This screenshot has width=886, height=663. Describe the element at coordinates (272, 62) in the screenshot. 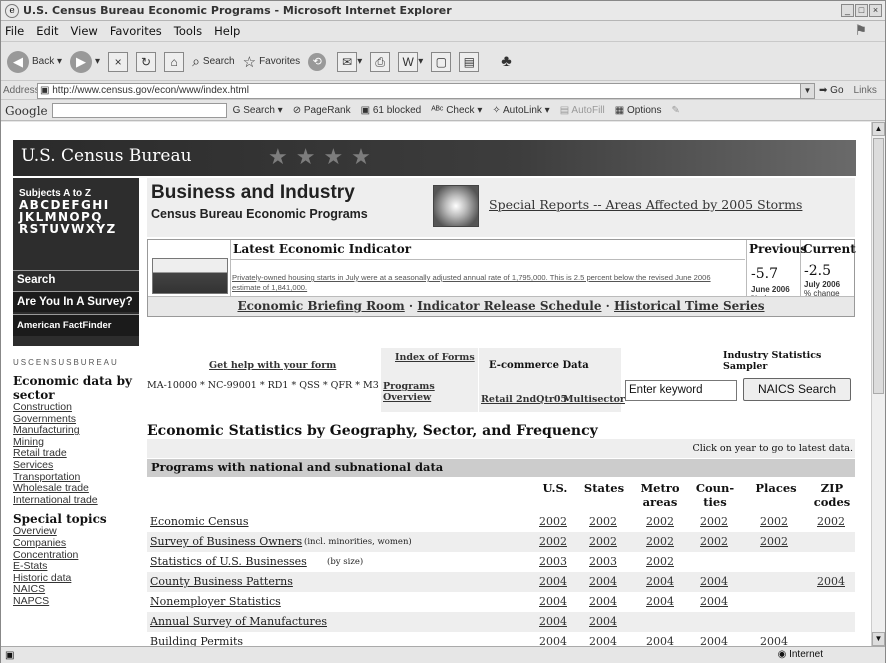

I see `favorites-button: ☆ Favorites` at that location.